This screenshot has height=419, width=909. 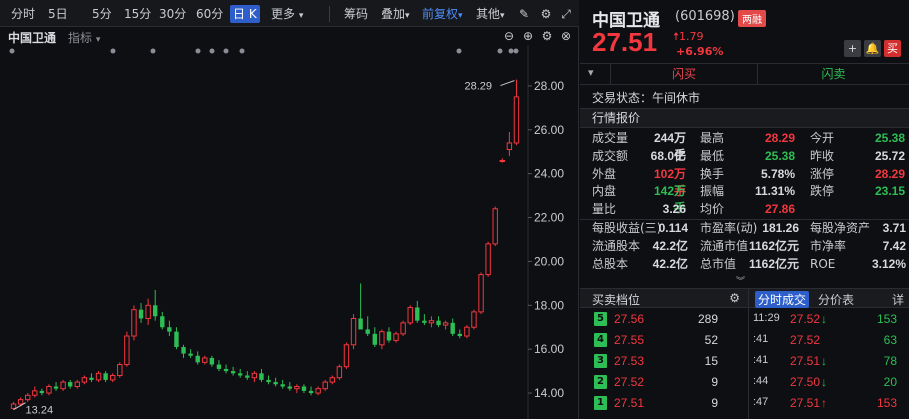 I want to click on order-price: 27.53, so click(x=629, y=361).